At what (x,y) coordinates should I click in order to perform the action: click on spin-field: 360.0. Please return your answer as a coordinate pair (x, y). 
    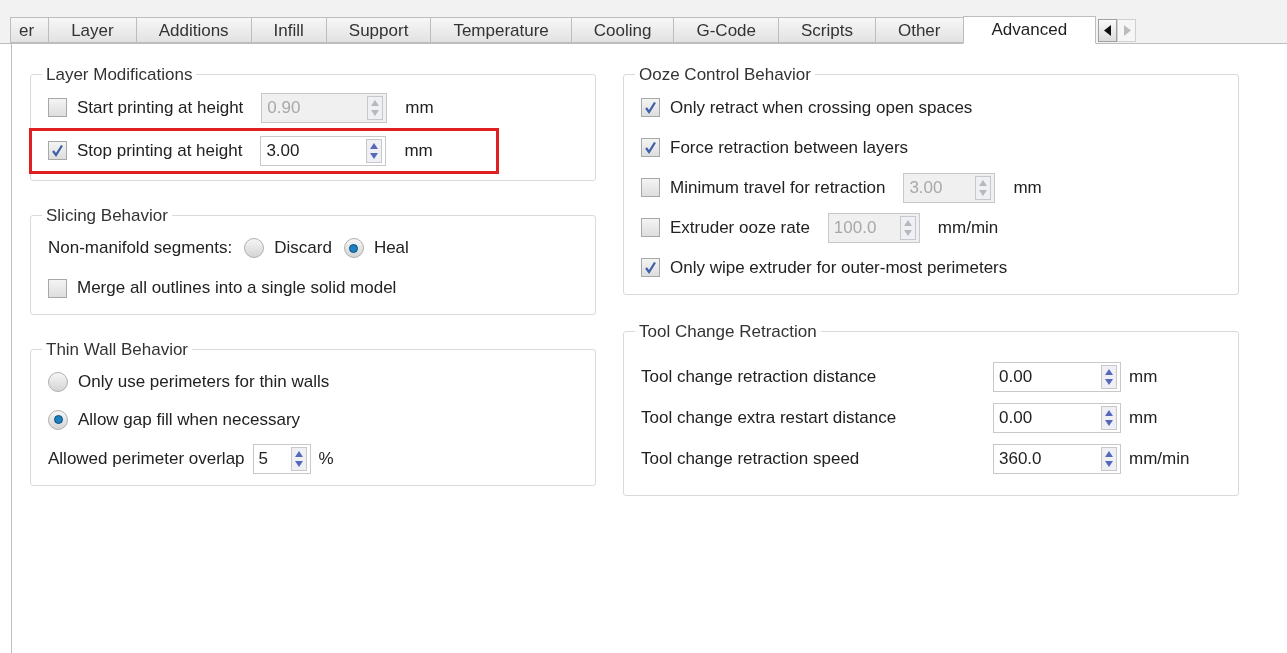
    Looking at the image, I should click on (1057, 458).